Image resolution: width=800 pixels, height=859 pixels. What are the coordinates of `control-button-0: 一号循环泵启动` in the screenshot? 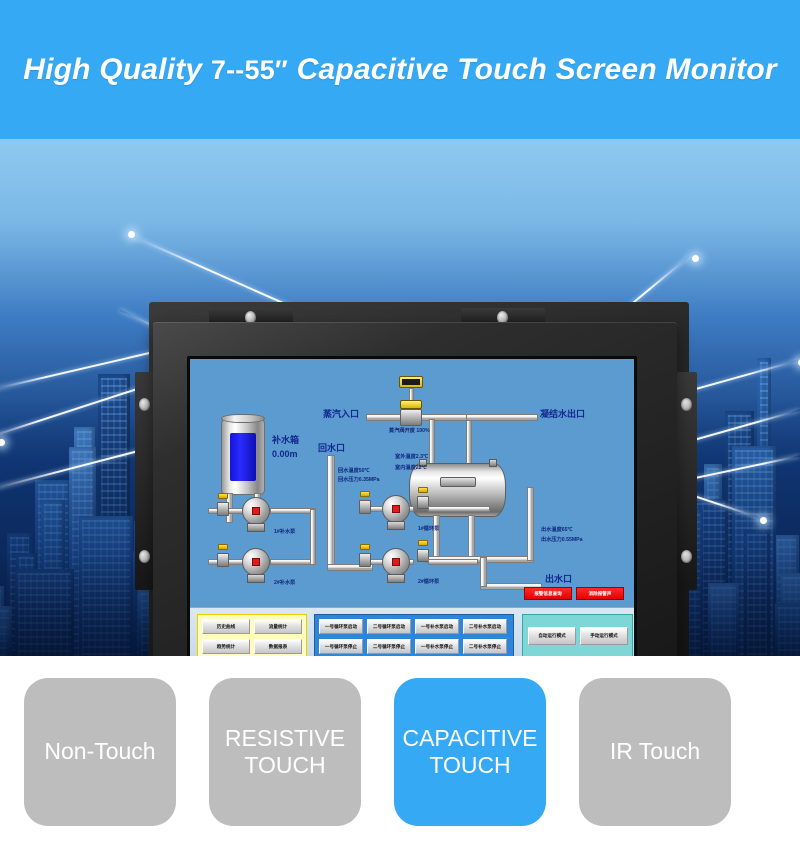 It's located at (341, 626).